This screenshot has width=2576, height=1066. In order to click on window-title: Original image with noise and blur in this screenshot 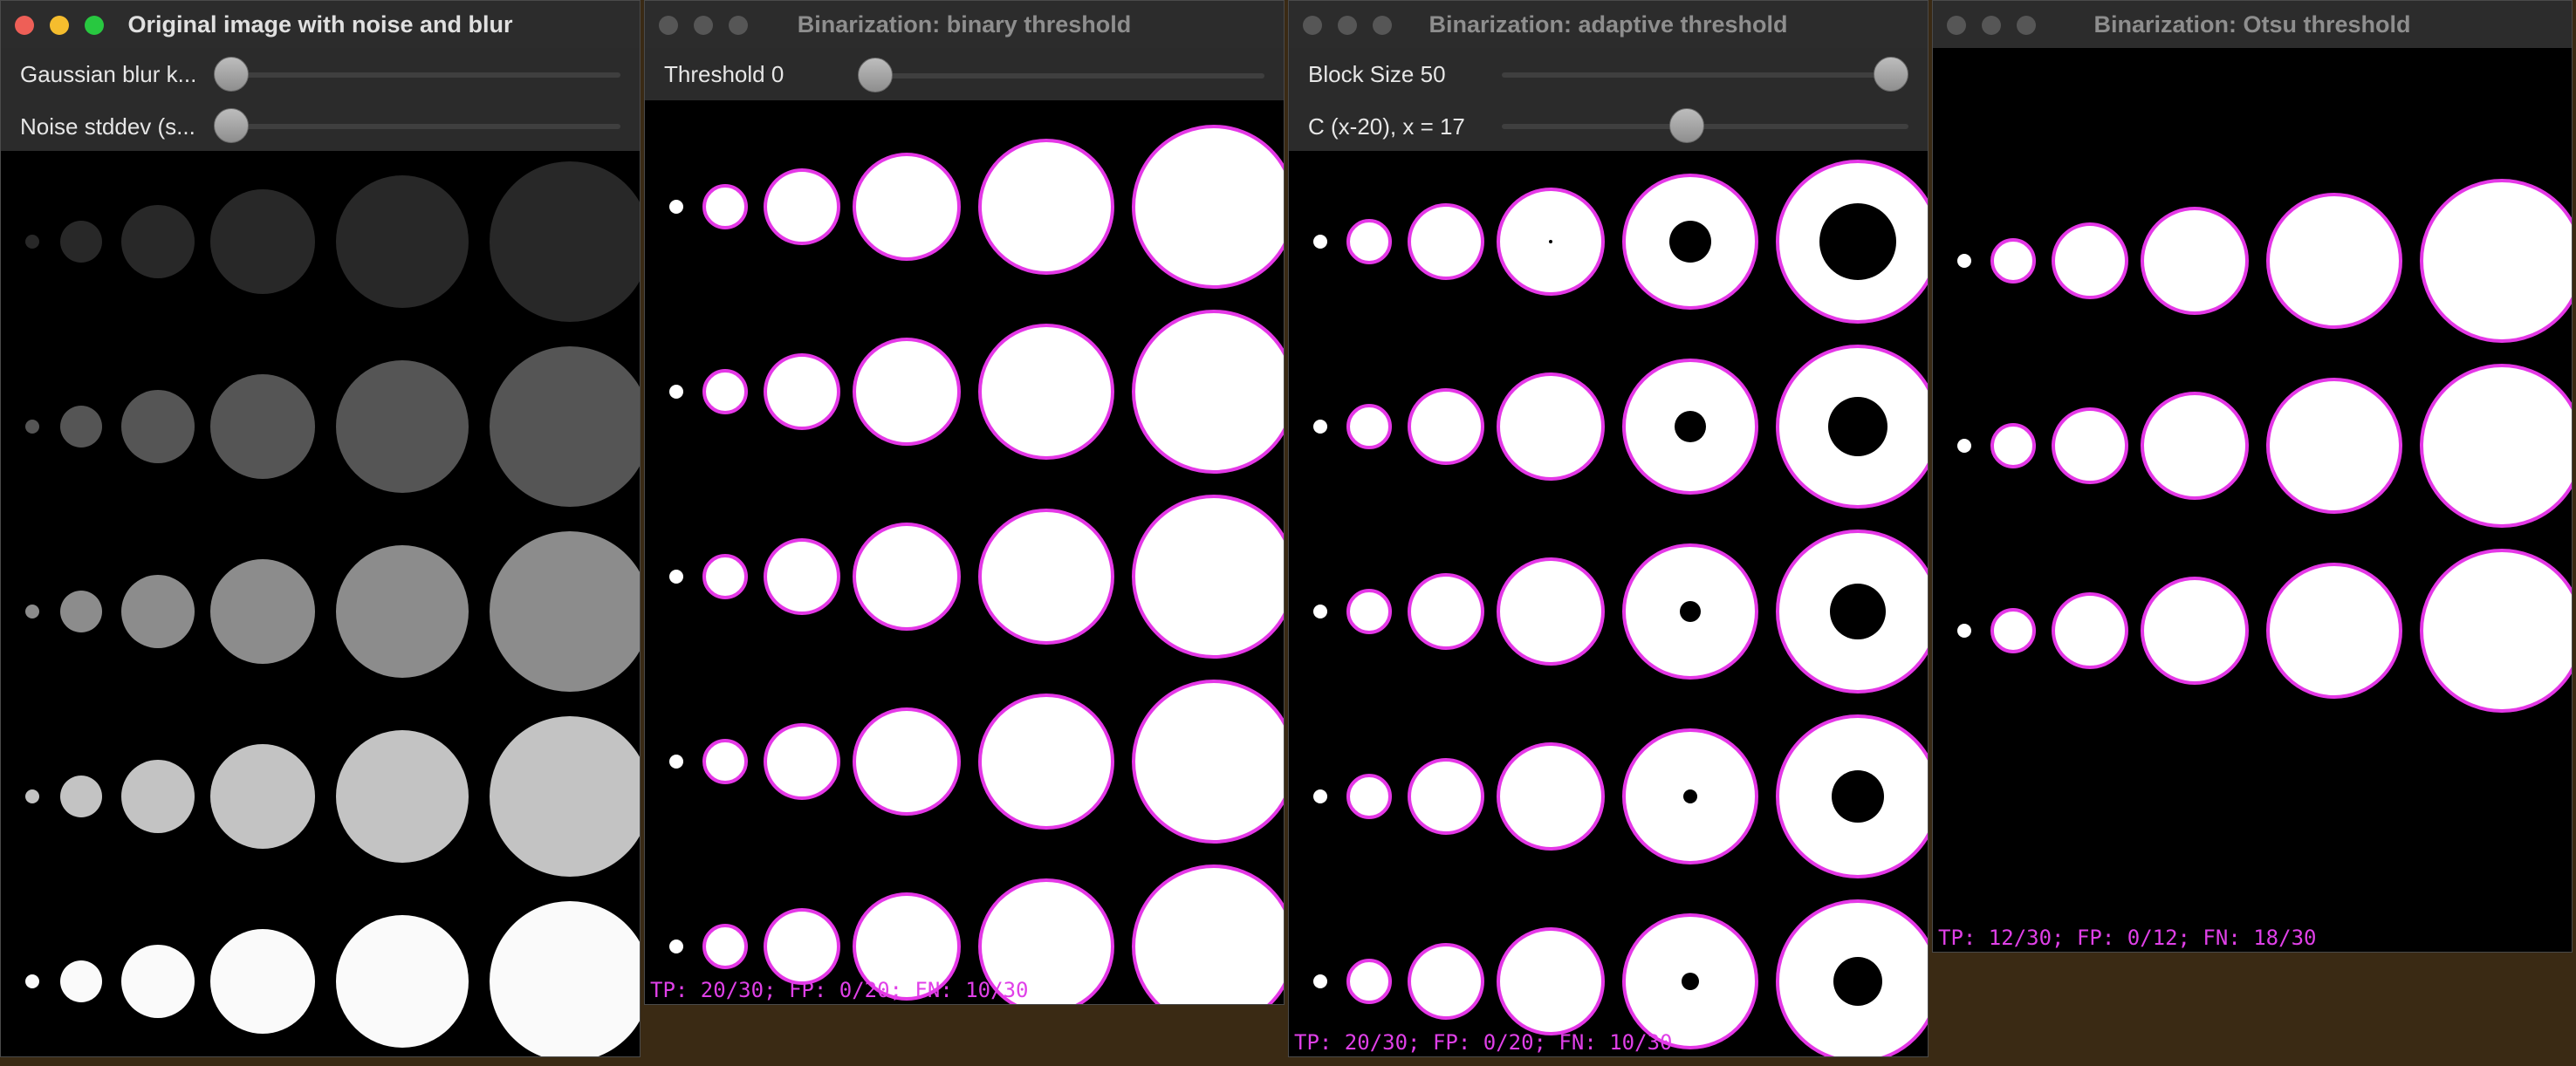, I will do `click(320, 24)`.